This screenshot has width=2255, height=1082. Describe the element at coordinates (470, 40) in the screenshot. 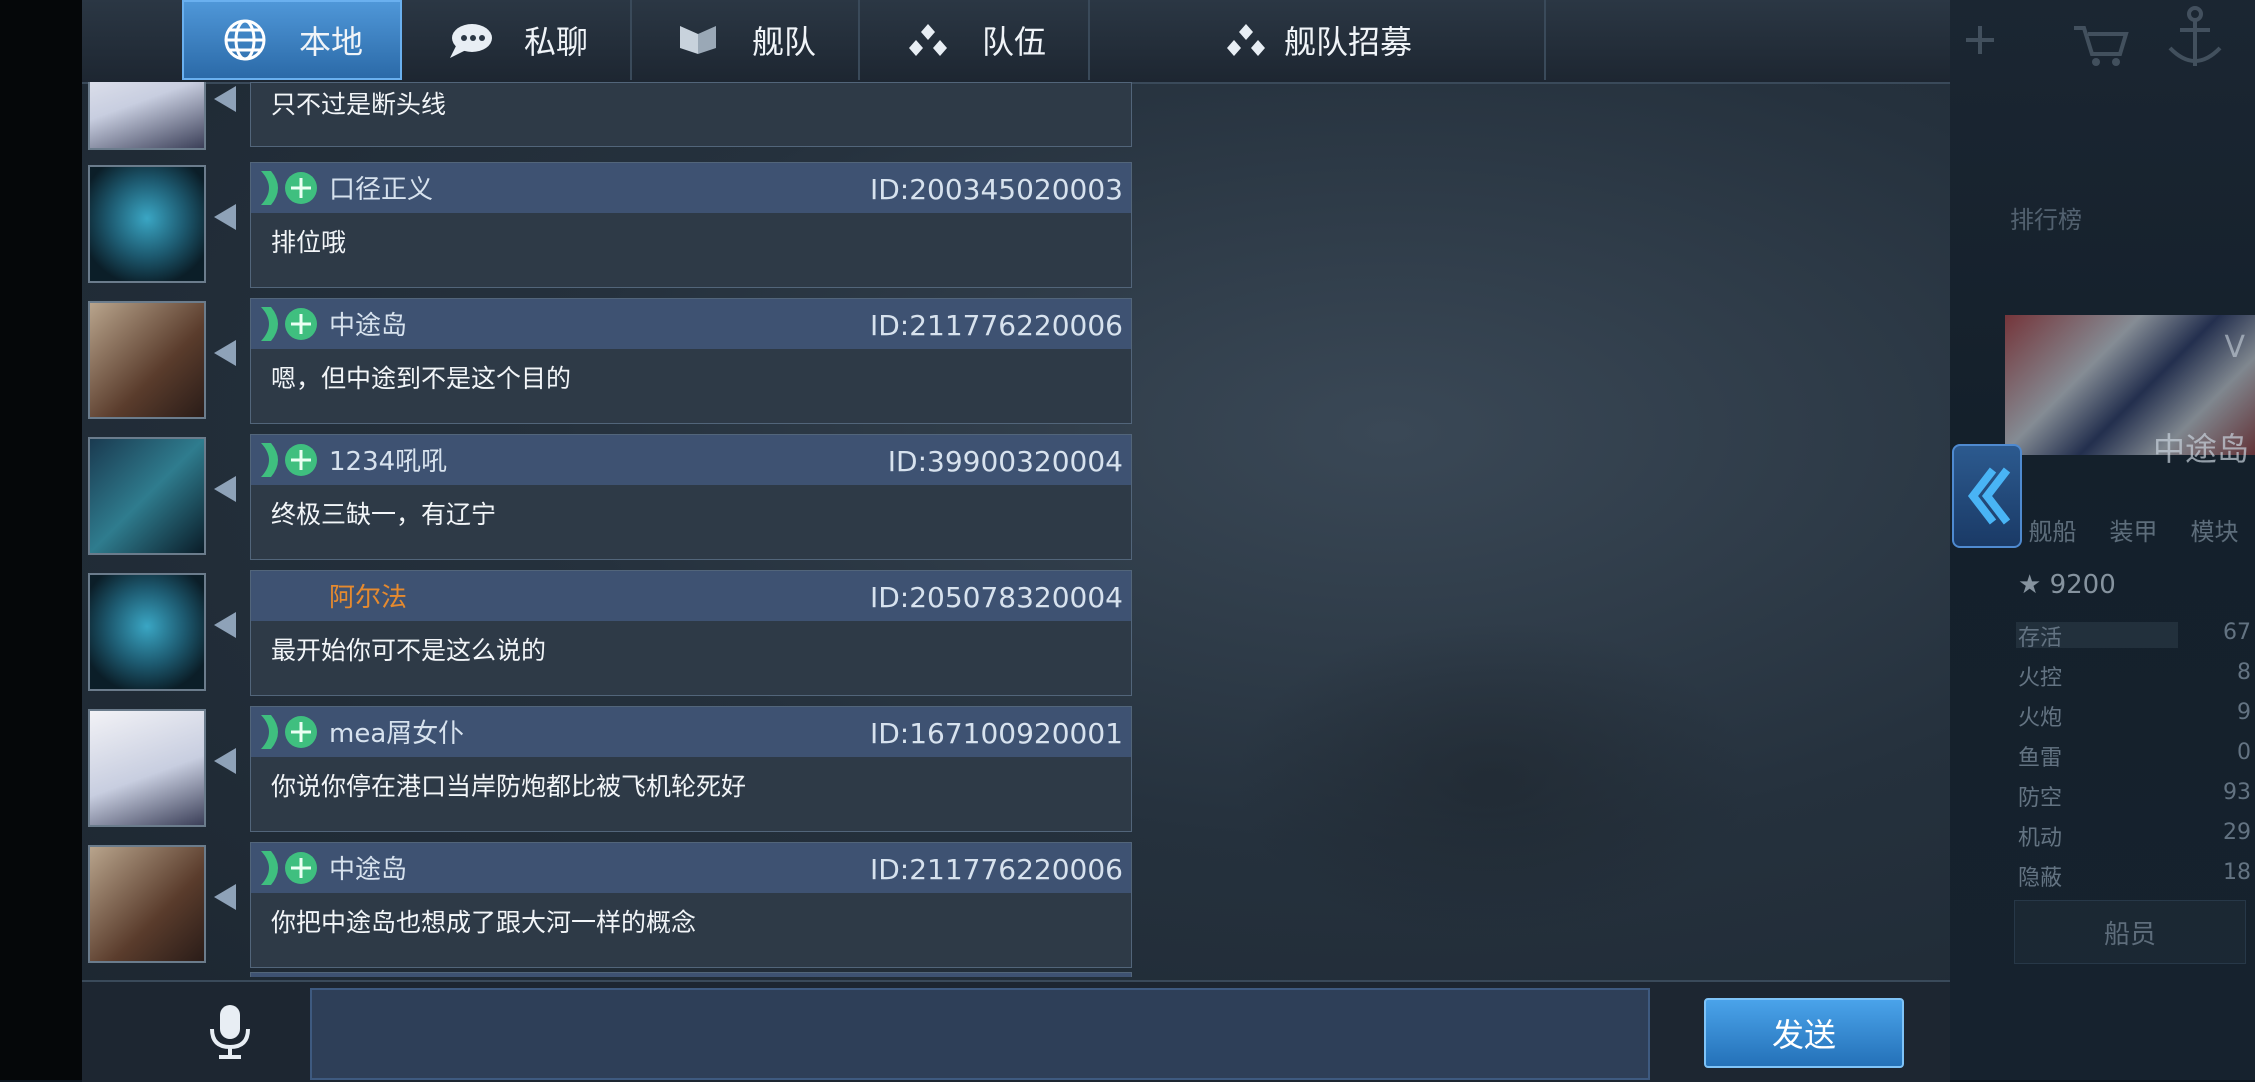

I see `chat-bubble-icon` at that location.